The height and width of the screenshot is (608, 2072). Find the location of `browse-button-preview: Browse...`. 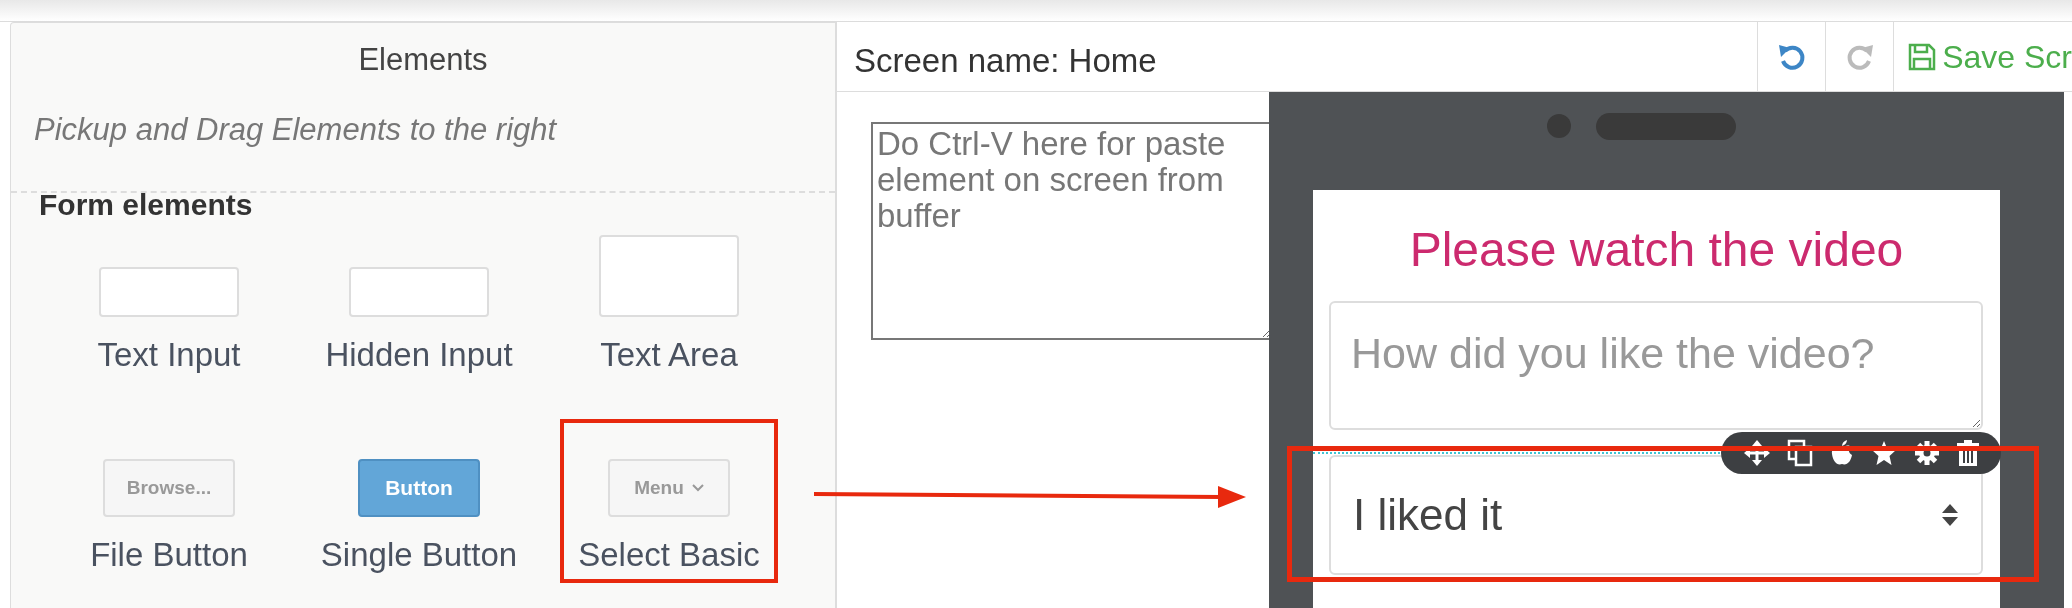

browse-button-preview: Browse... is located at coordinates (169, 488).